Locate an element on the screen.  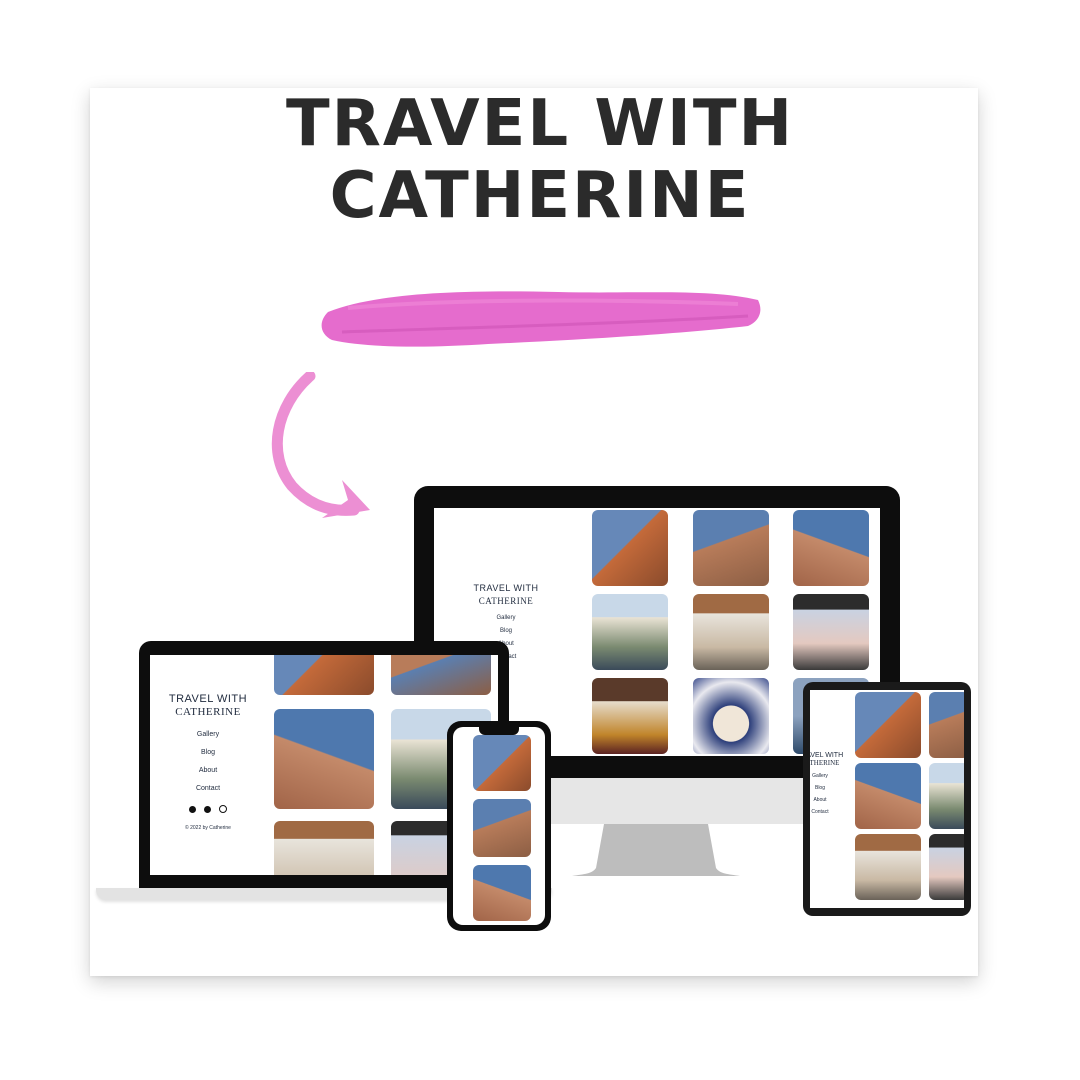
tablet-nav-gallery: Gallery is located at coordinates (830, 776).